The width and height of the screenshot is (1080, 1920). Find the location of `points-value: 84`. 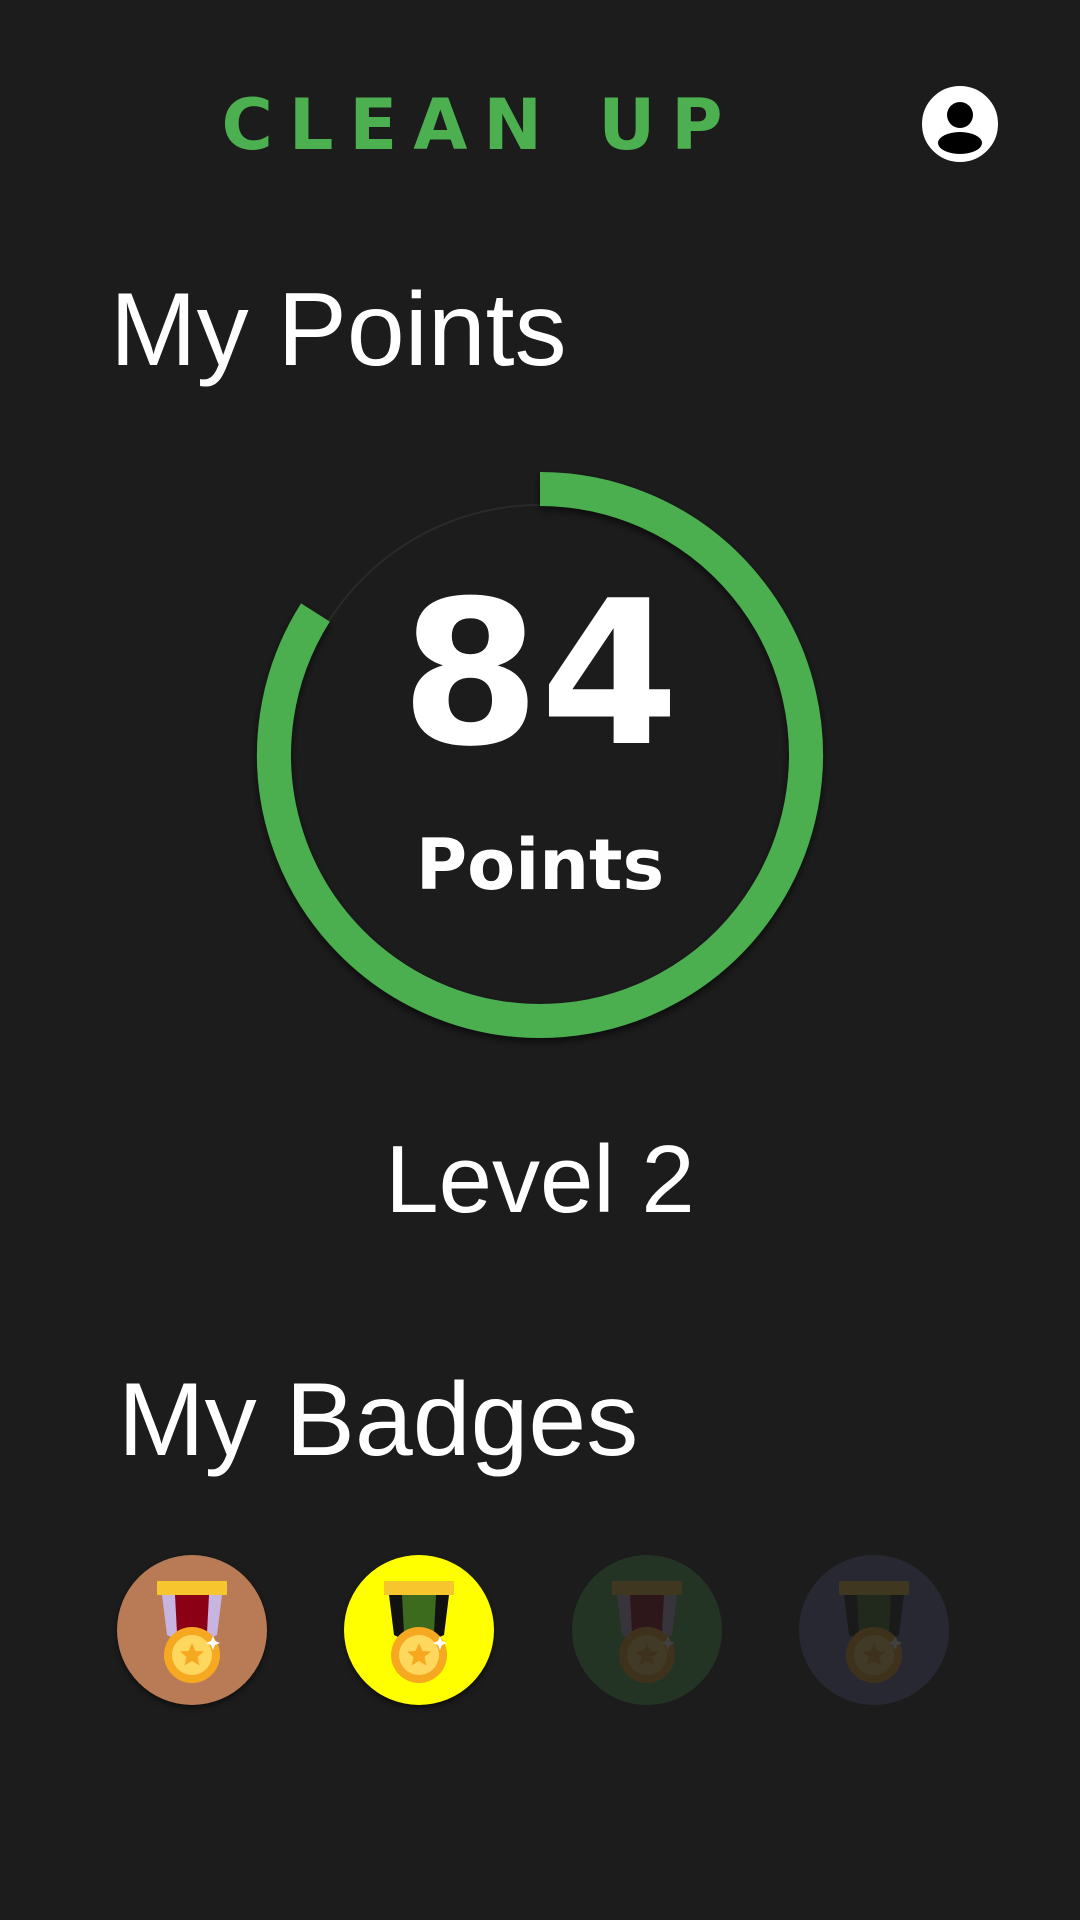

points-value: 84 is located at coordinates (540, 674).